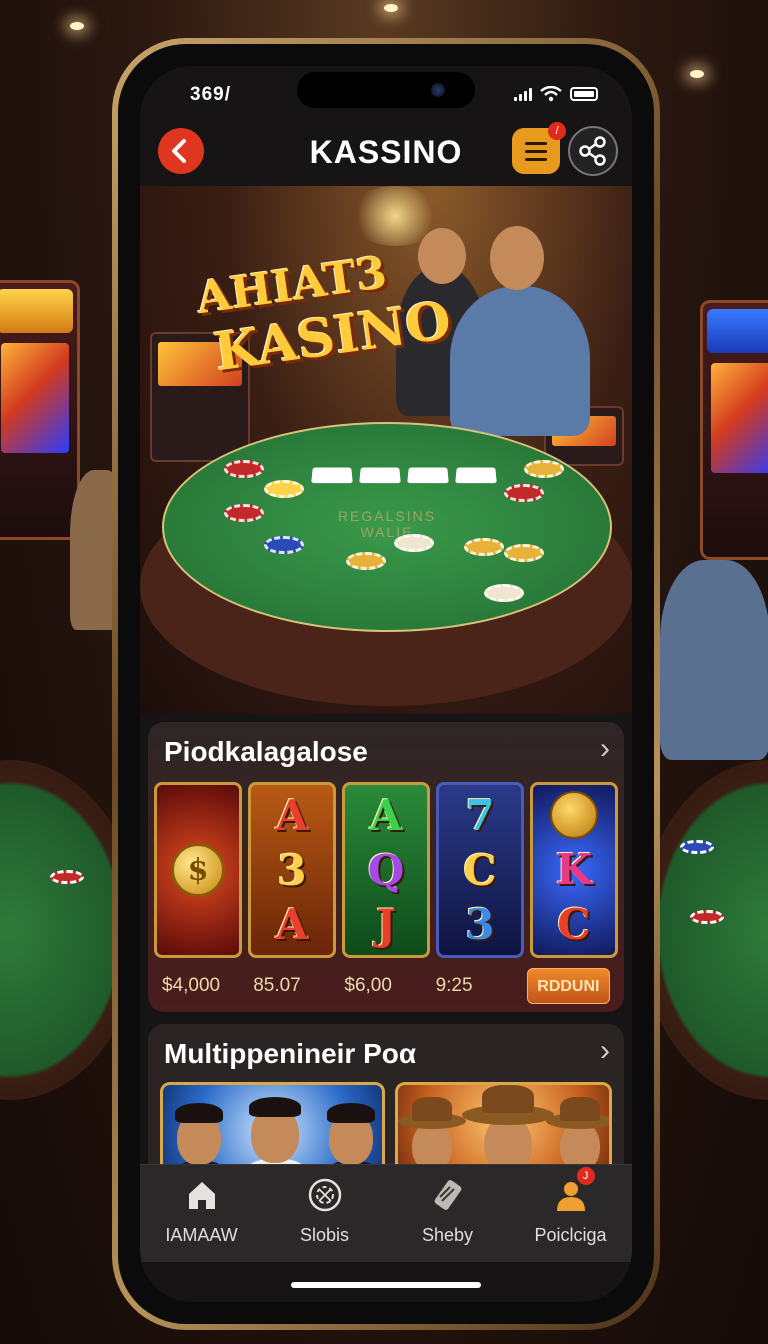  What do you see at coordinates (570, 1213) in the screenshot?
I see `nav-item-profile: J Poiclciga` at bounding box center [570, 1213].